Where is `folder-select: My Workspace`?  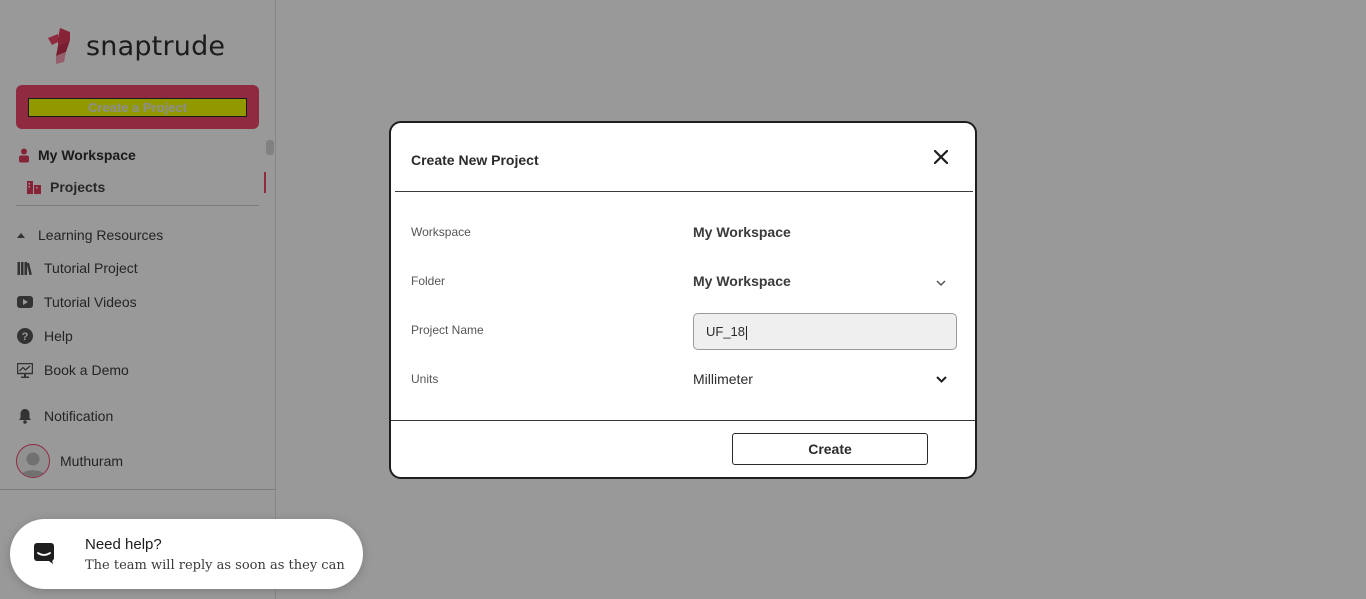 folder-select: My Workspace is located at coordinates (742, 281).